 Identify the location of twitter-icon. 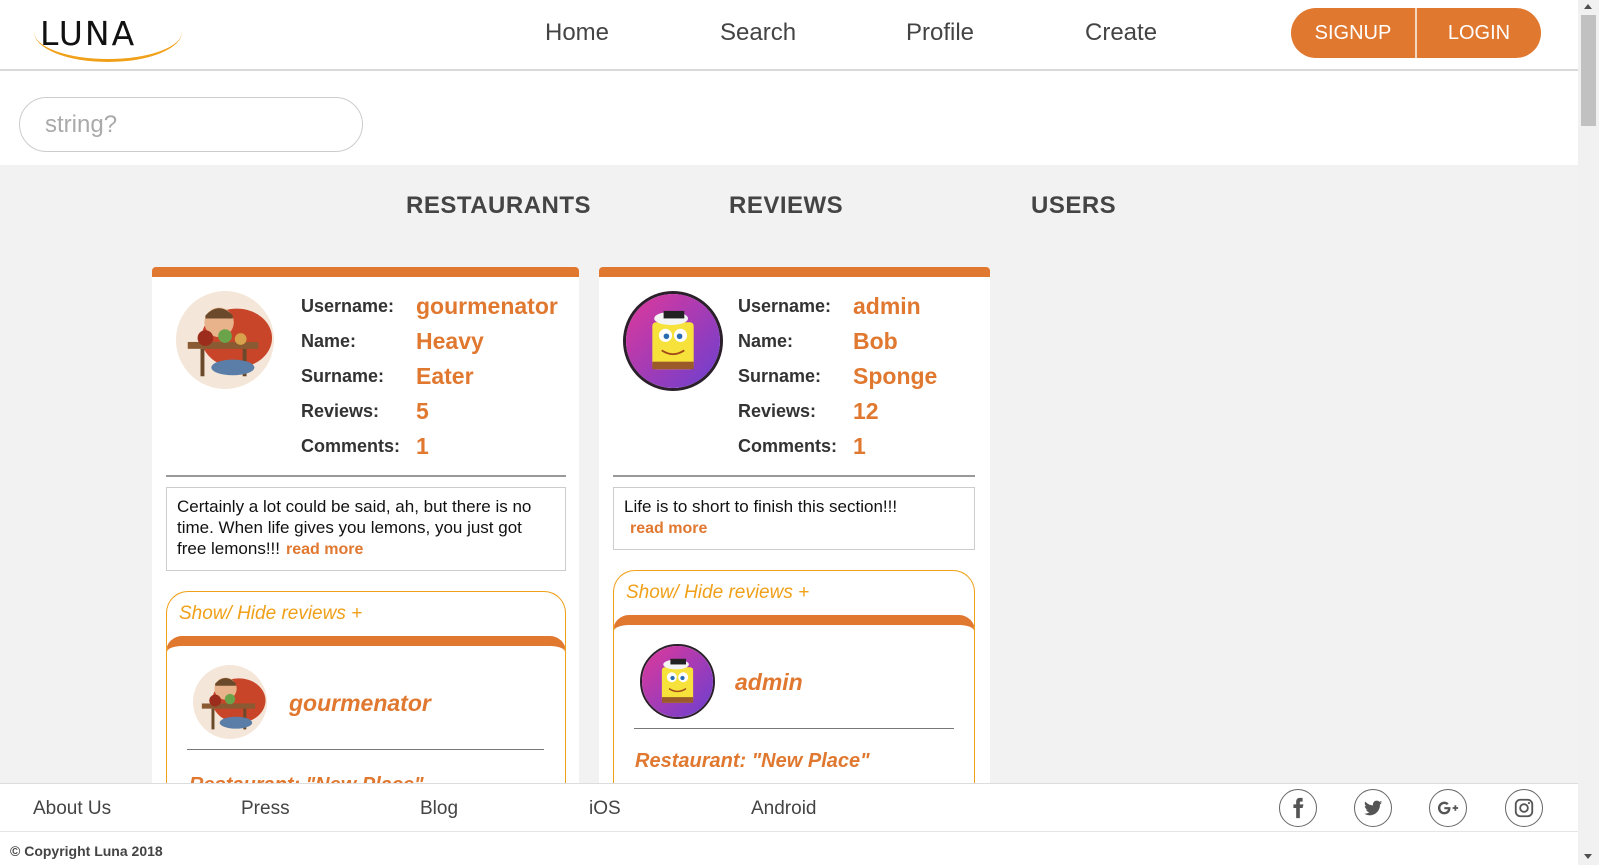
(1373, 808).